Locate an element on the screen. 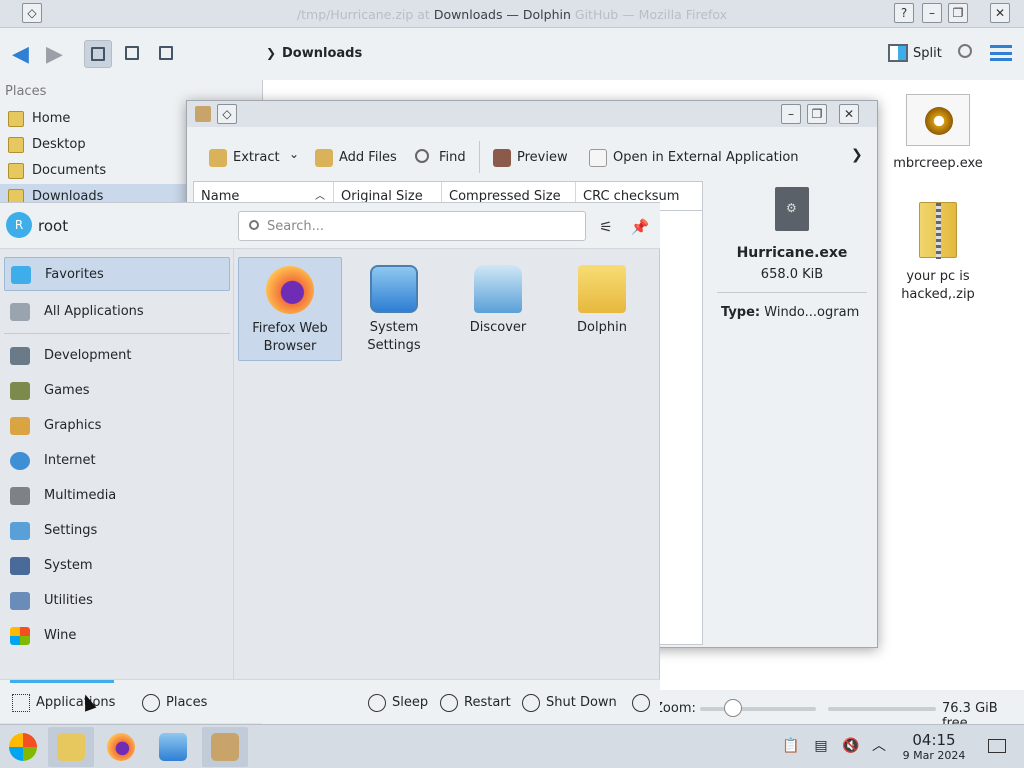 The width and height of the screenshot is (1024, 768). place-desktop: Desktop is located at coordinates (95, 145).